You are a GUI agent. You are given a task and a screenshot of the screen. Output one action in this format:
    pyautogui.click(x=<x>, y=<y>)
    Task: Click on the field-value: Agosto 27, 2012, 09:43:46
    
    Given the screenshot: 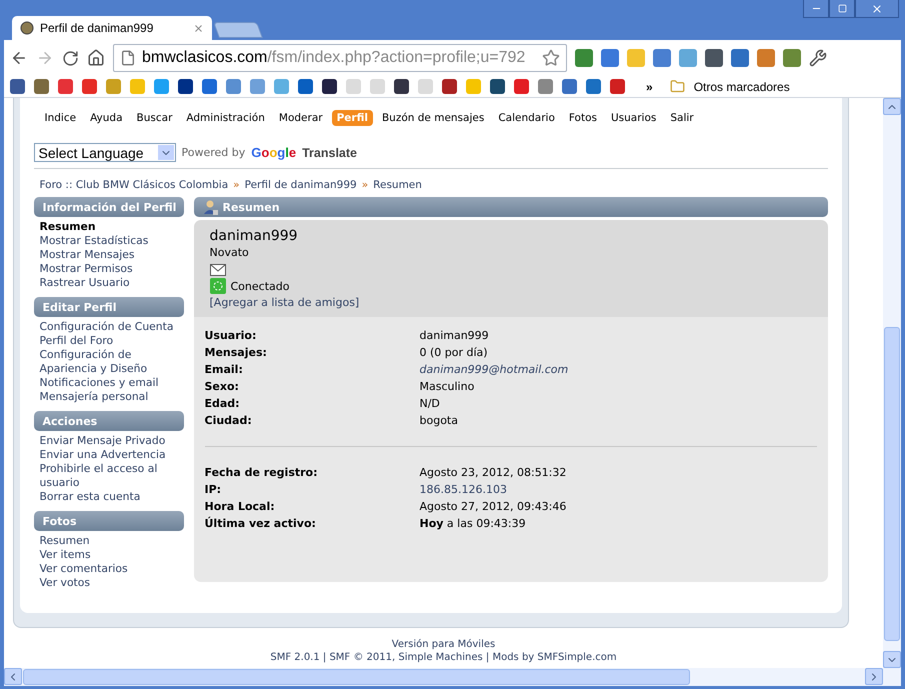 What is the action you would take?
    pyautogui.click(x=493, y=507)
    